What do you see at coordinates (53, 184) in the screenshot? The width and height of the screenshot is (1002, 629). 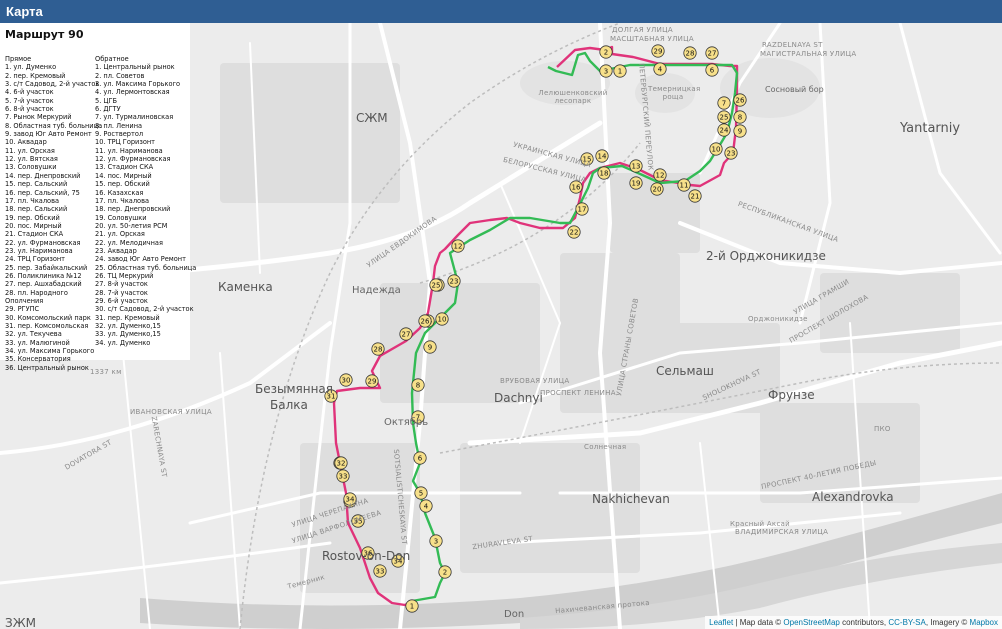 I see `stop-list-item: 15. пер. Сальский` at bounding box center [53, 184].